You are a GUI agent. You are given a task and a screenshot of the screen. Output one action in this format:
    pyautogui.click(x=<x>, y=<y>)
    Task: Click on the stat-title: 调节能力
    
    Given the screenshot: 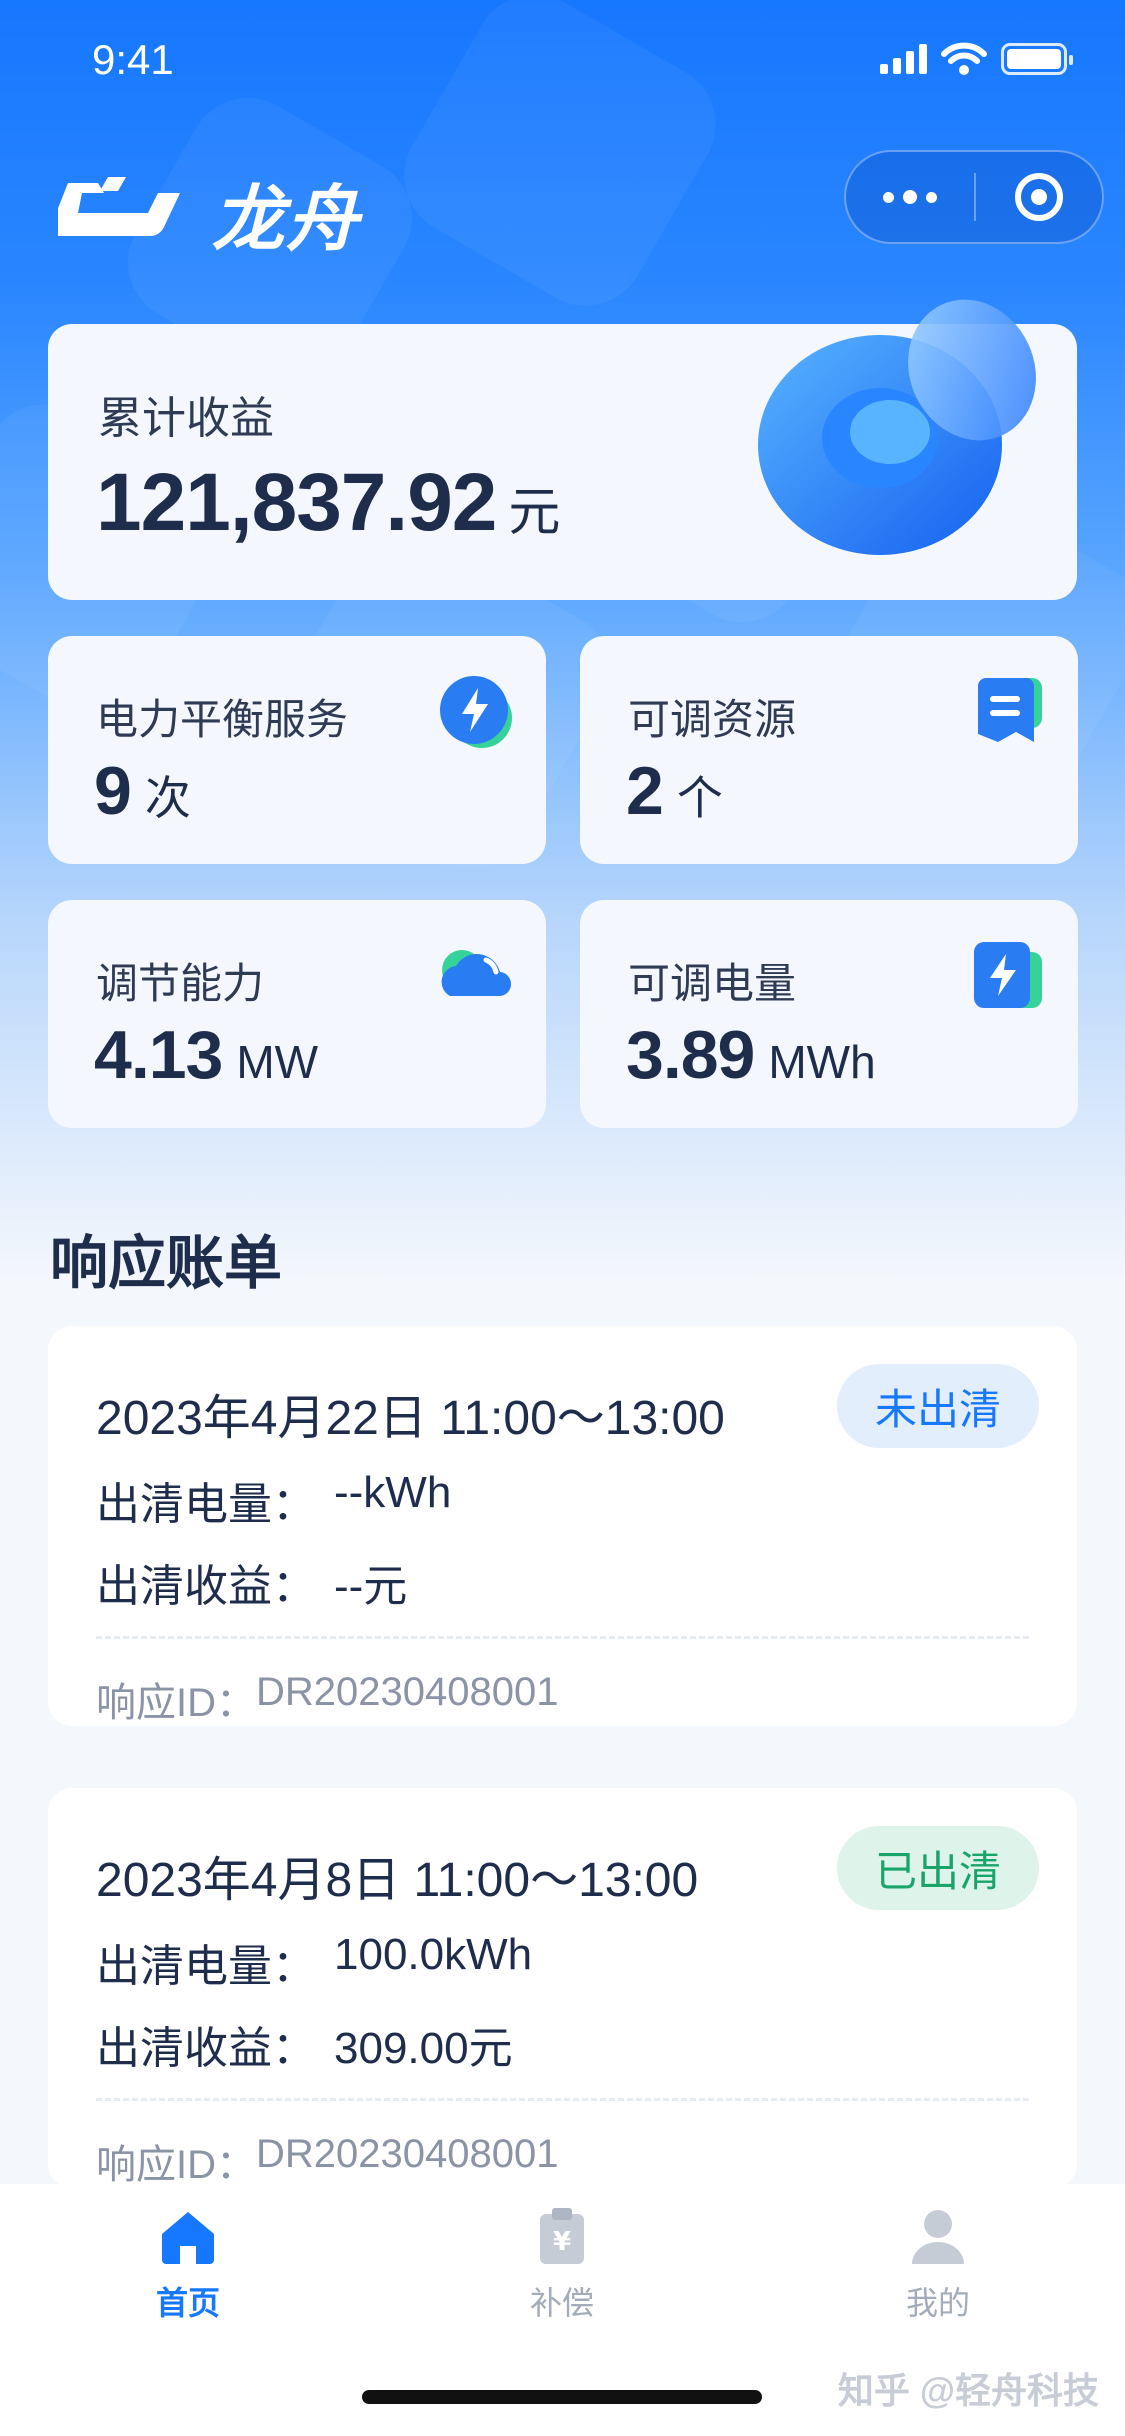 What is the action you would take?
    pyautogui.click(x=180, y=983)
    